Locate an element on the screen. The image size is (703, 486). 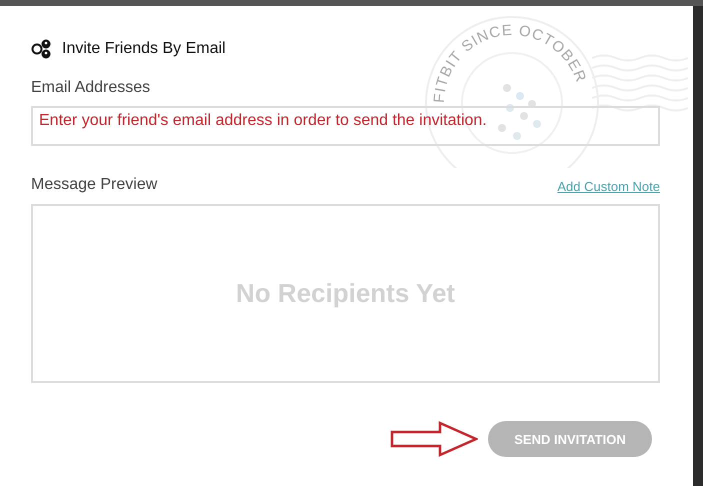
people-icon is located at coordinates (41, 49).